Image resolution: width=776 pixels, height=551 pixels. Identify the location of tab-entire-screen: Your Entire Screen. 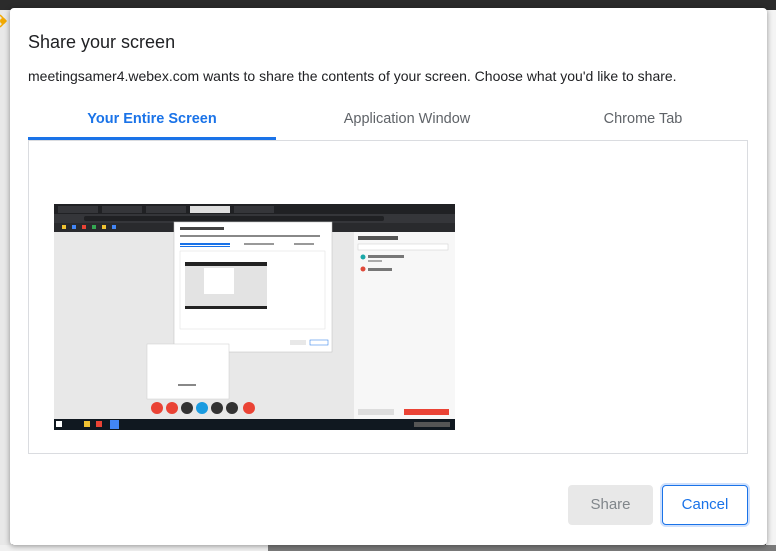
(152, 124).